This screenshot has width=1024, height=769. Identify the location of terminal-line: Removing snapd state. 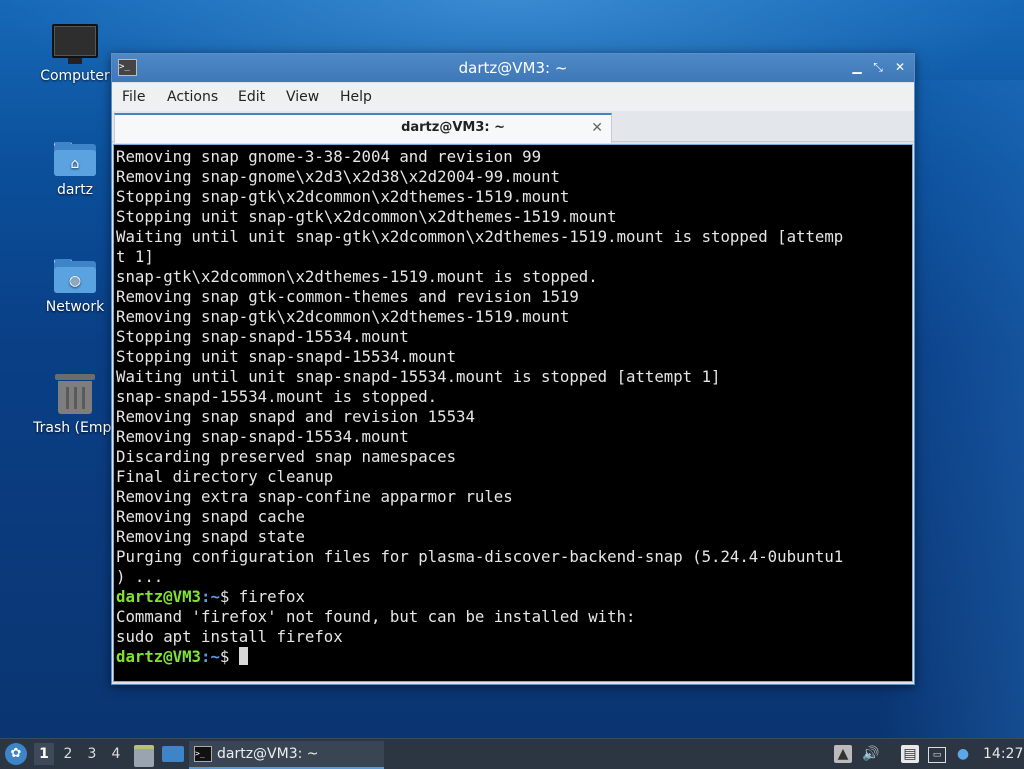
(210, 536).